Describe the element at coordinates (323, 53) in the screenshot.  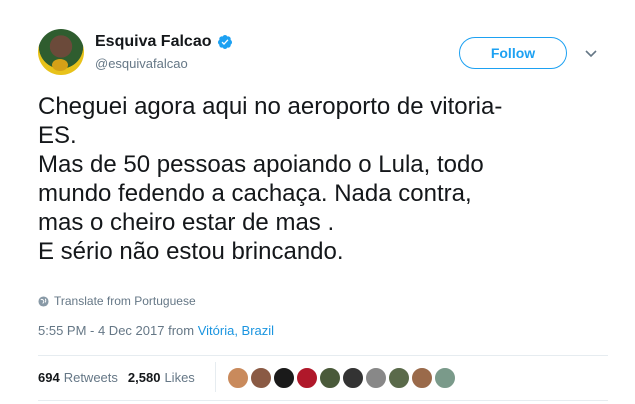
I see `tweet-header: Esquiva Falcao @esquivafalcao Follow` at that location.